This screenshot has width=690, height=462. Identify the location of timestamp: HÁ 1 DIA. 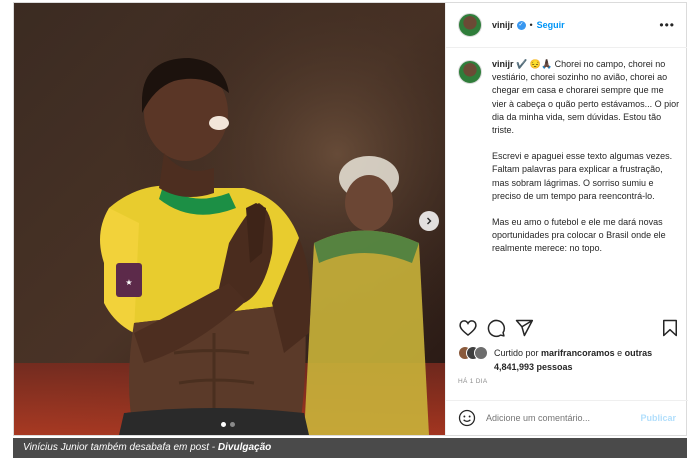
(473, 381).